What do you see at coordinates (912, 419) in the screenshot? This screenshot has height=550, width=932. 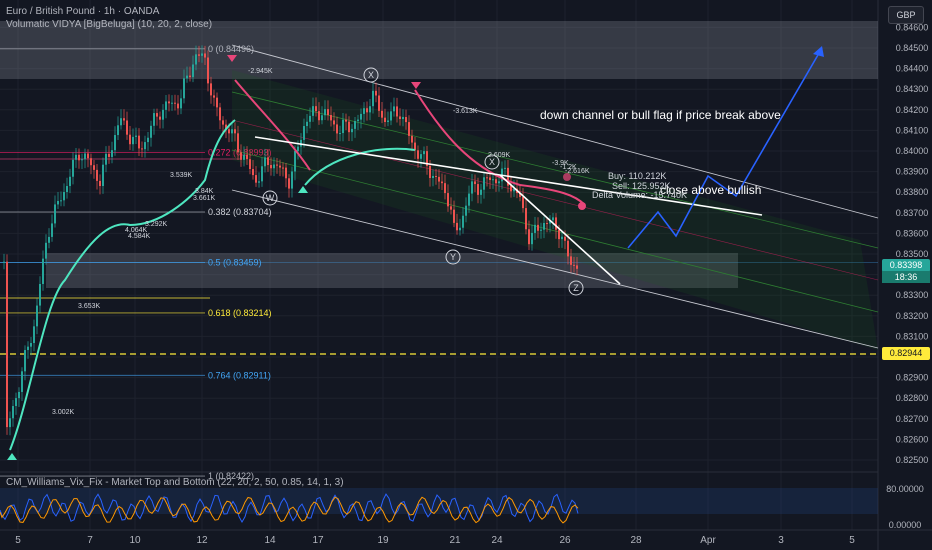 I see `price-tick: 0.82700` at bounding box center [912, 419].